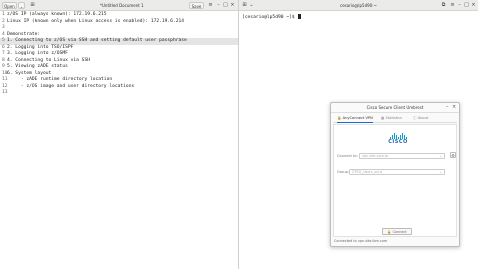  Describe the element at coordinates (395, 108) in the screenshot. I see `dialog-title: Cisco Secure Client Umbrest` at that location.